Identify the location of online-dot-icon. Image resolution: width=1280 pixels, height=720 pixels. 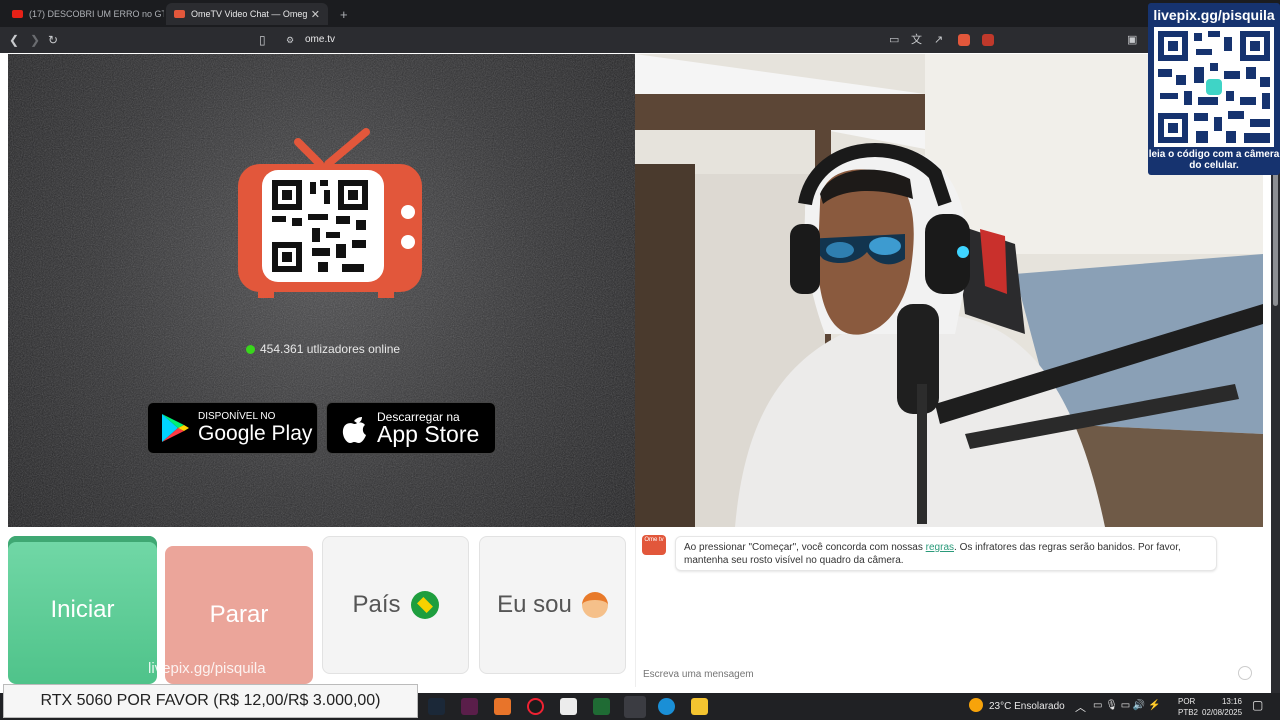
(250, 349).